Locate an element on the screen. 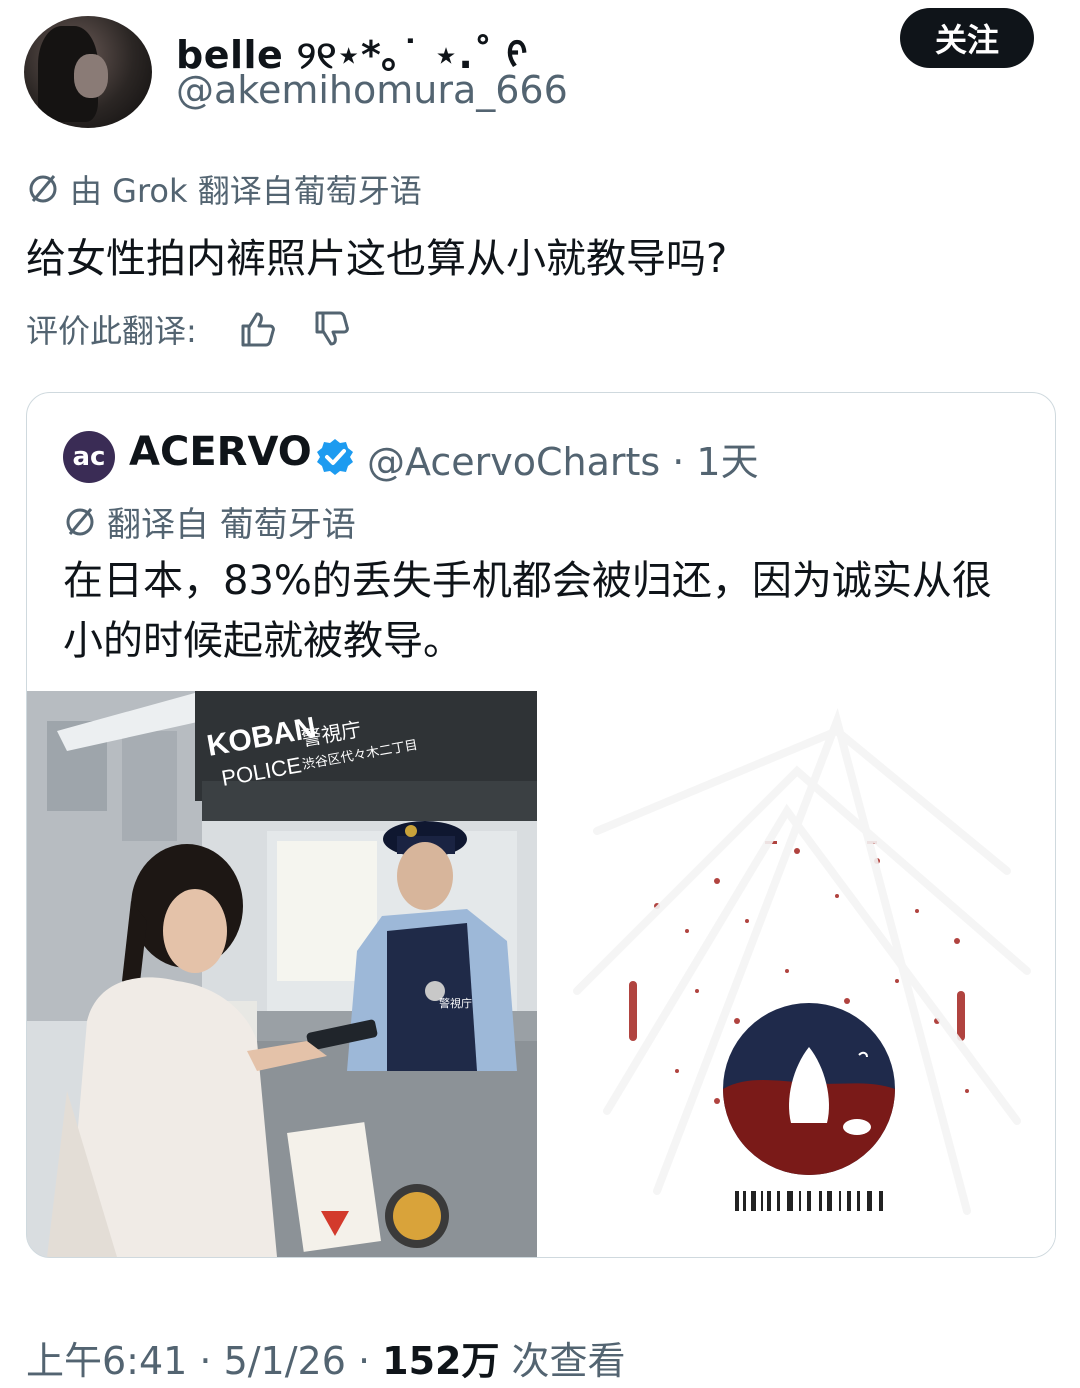  translation-note: 由 Grok 翻译自葡萄牙语 is located at coordinates (224, 189).